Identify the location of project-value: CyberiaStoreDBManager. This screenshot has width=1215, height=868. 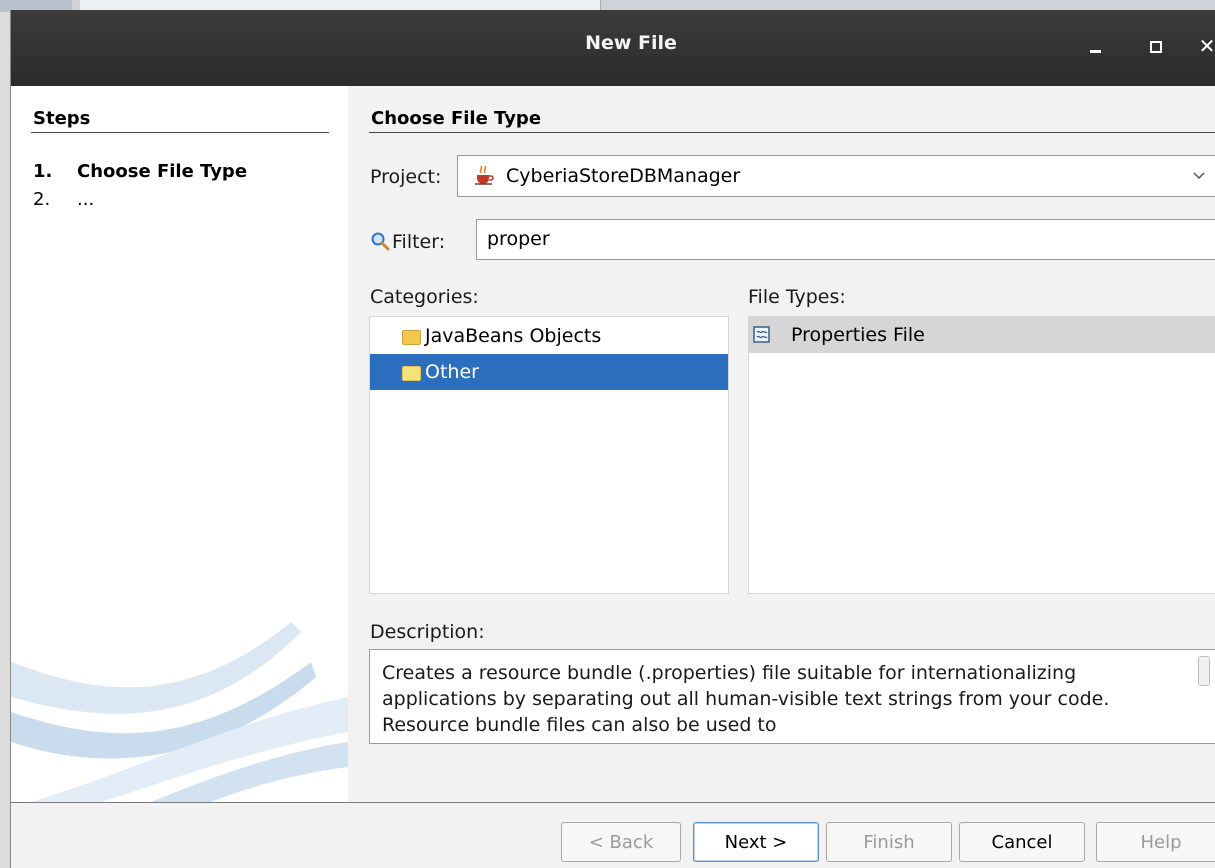
(623, 176).